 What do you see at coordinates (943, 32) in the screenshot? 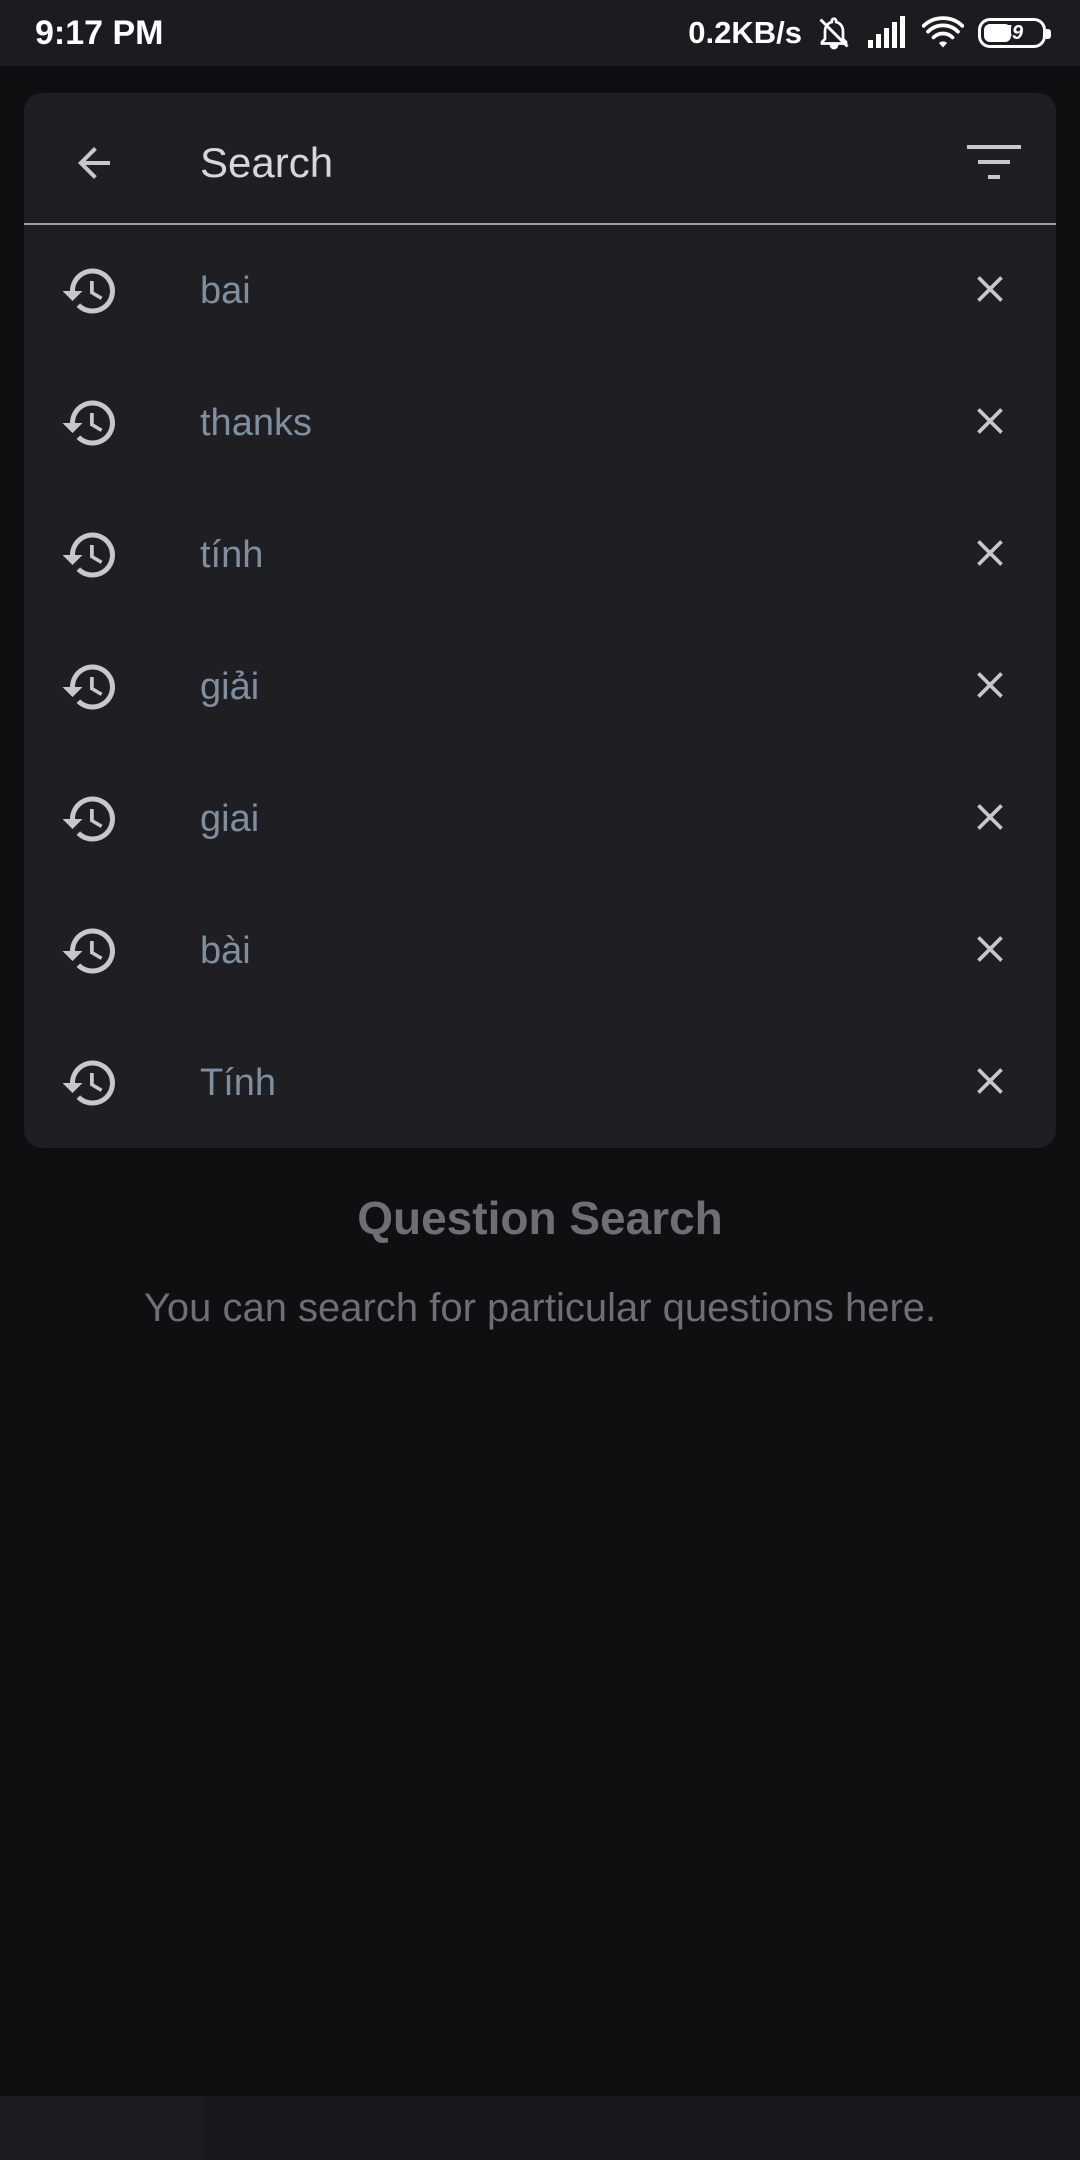
I see `wifi-icon` at bounding box center [943, 32].